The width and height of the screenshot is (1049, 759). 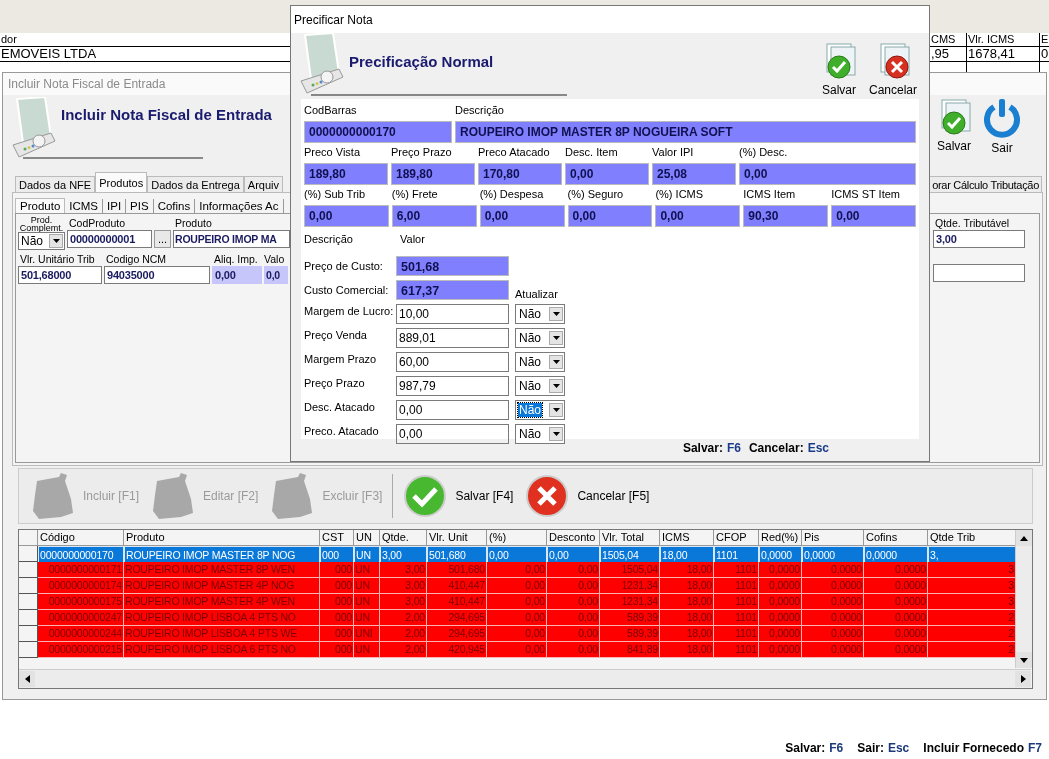 I want to click on column-header: CST, so click(x=337, y=538).